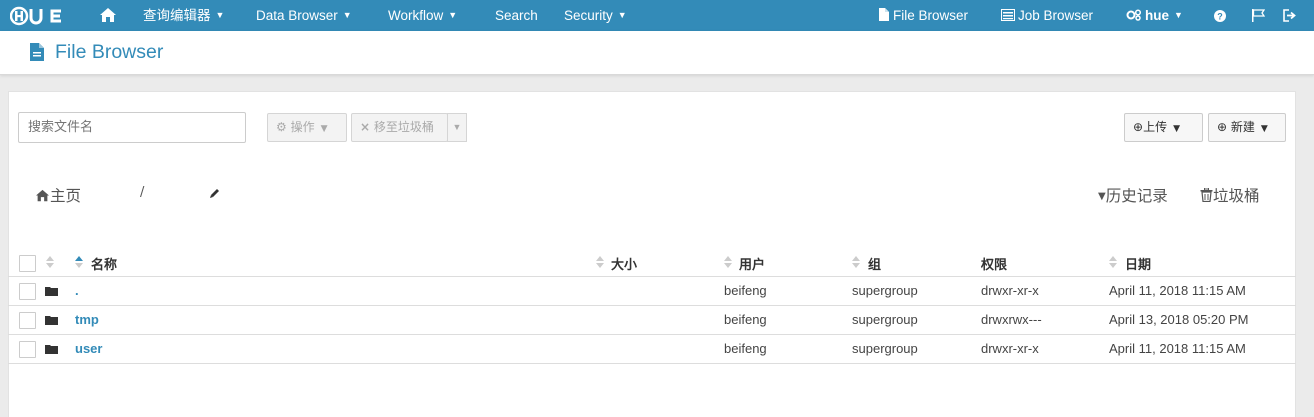 The width and height of the screenshot is (1314, 417). Describe the element at coordinates (403, 127) in the screenshot. I see `move-to-trash-label: 移至垃圾桶` at that location.